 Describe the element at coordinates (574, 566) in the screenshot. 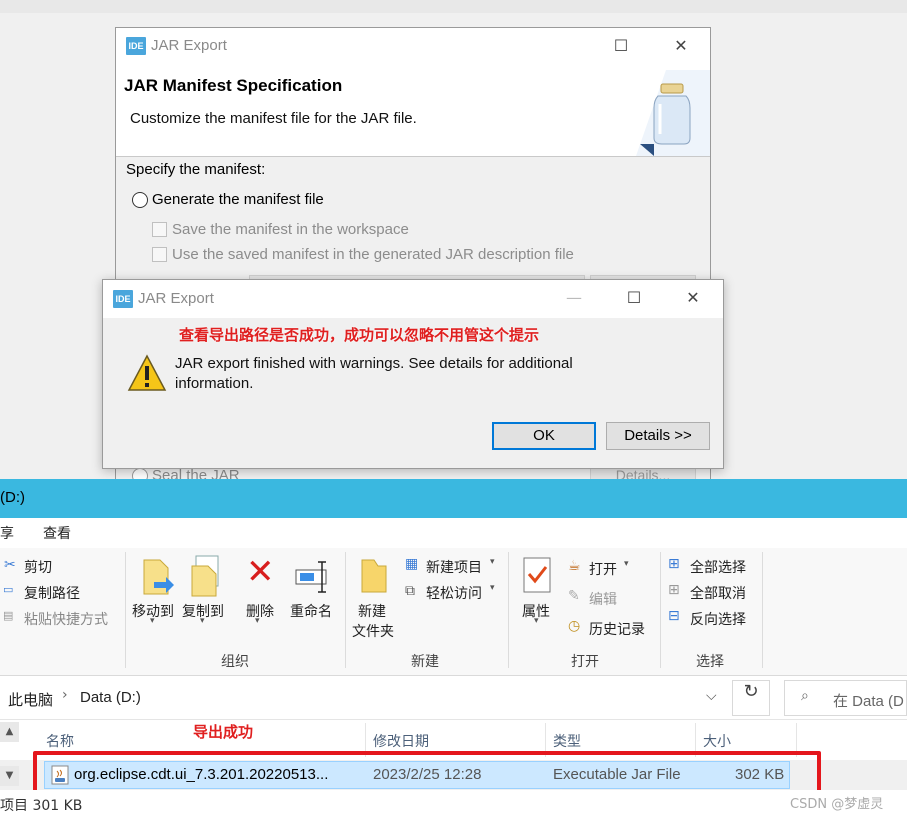

I see `open-icon: ☕` at that location.